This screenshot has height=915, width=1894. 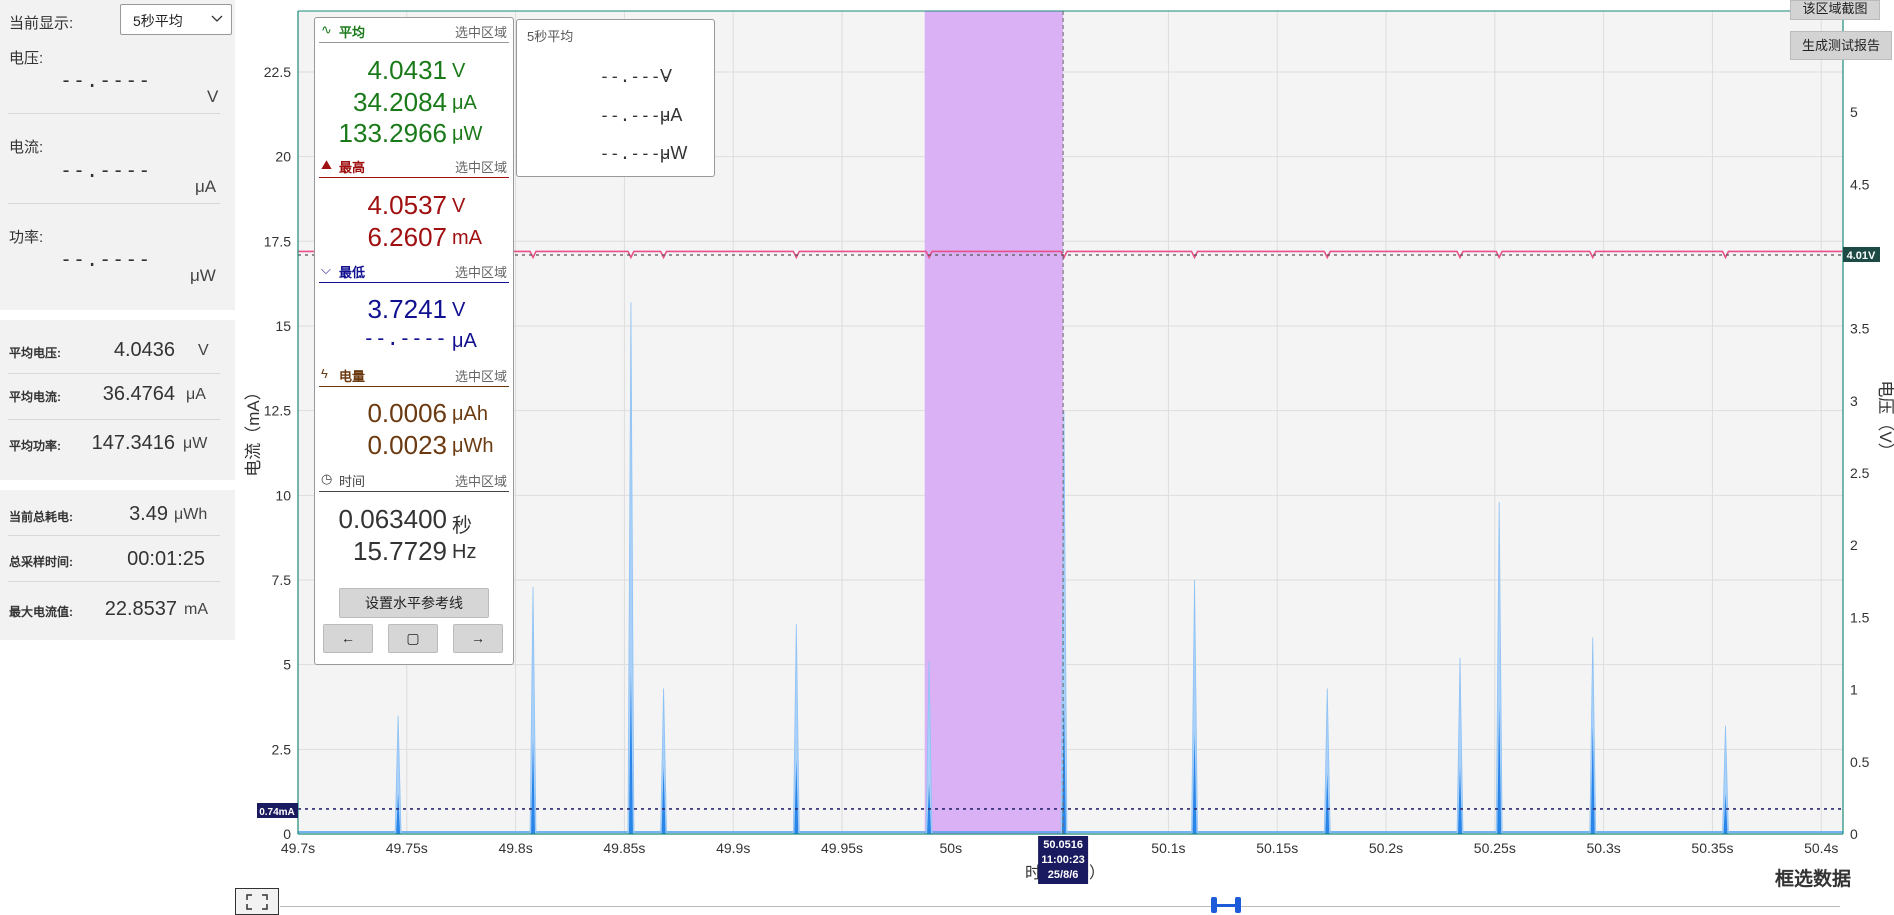 I want to click on y-left-tick-label: 10, so click(x=283, y=495).